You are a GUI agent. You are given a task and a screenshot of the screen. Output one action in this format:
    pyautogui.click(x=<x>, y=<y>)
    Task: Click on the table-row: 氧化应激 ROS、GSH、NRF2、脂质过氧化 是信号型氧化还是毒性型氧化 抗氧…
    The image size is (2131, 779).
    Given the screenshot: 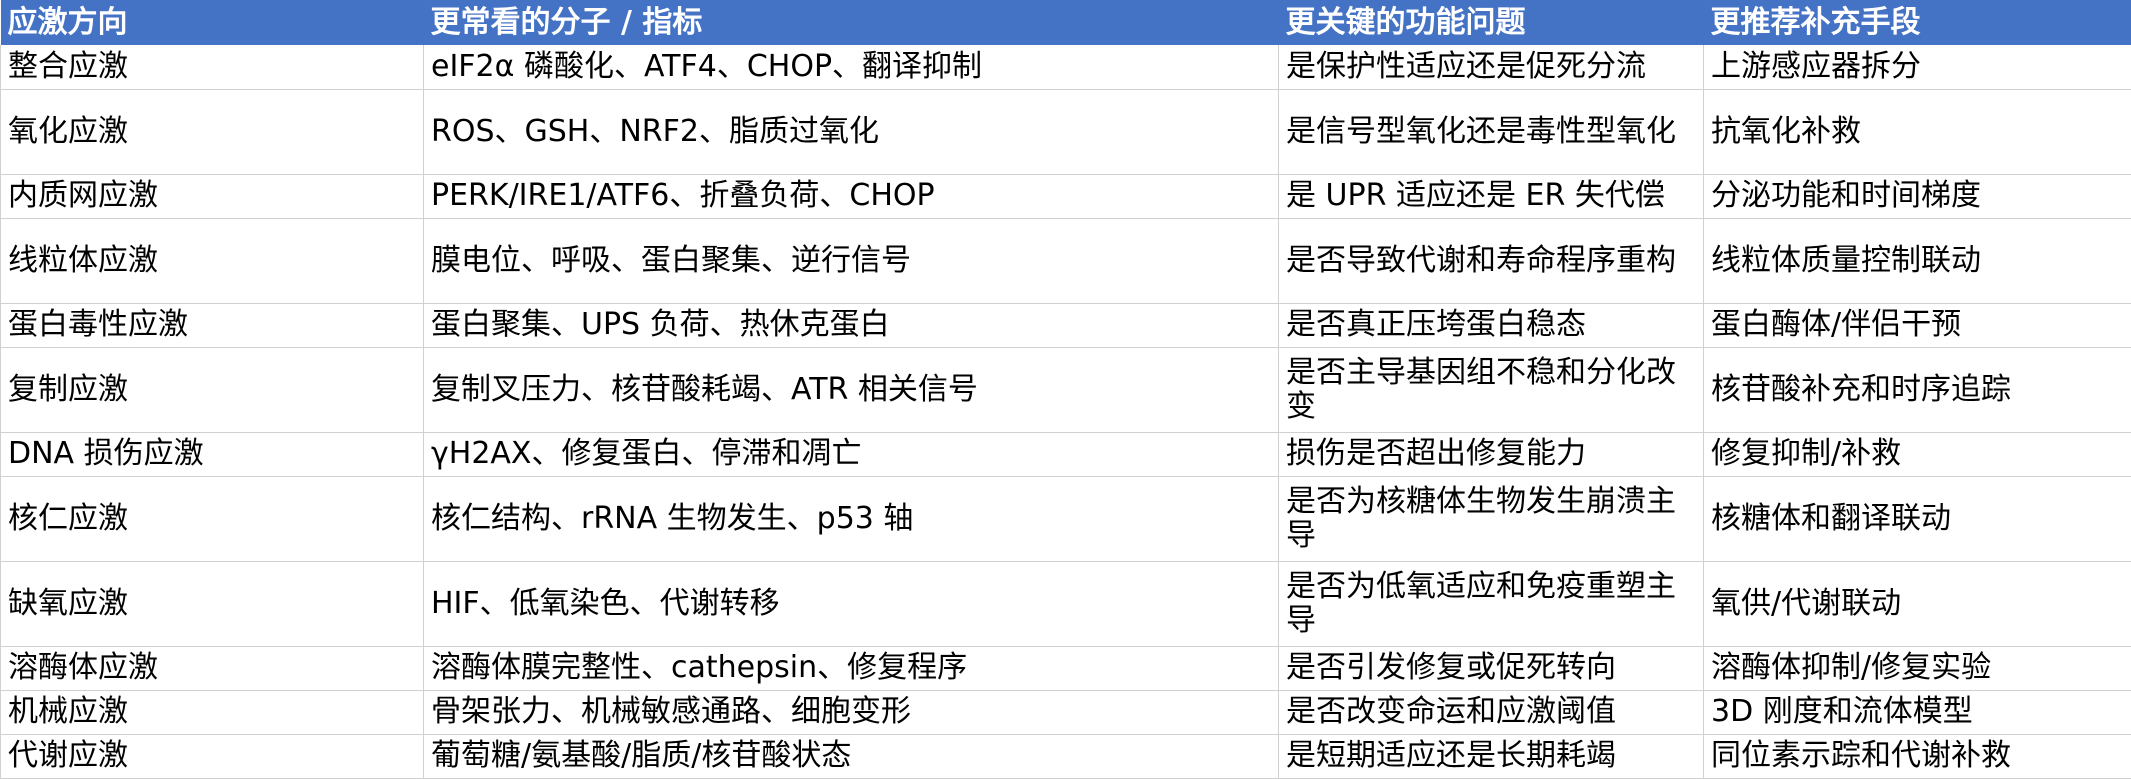 What is the action you would take?
    pyautogui.click(x=1066, y=131)
    